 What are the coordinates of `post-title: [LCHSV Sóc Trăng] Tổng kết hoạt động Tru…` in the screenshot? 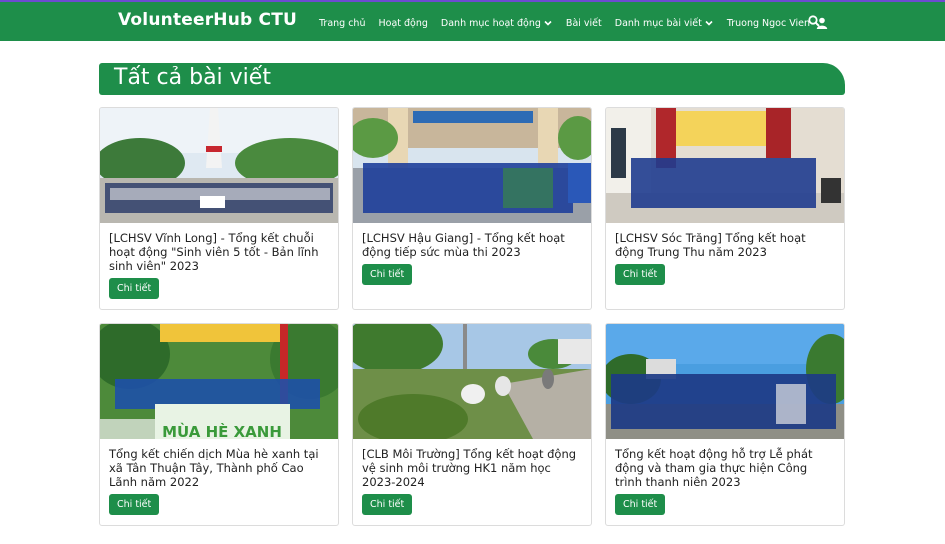 It's located at (725, 245).